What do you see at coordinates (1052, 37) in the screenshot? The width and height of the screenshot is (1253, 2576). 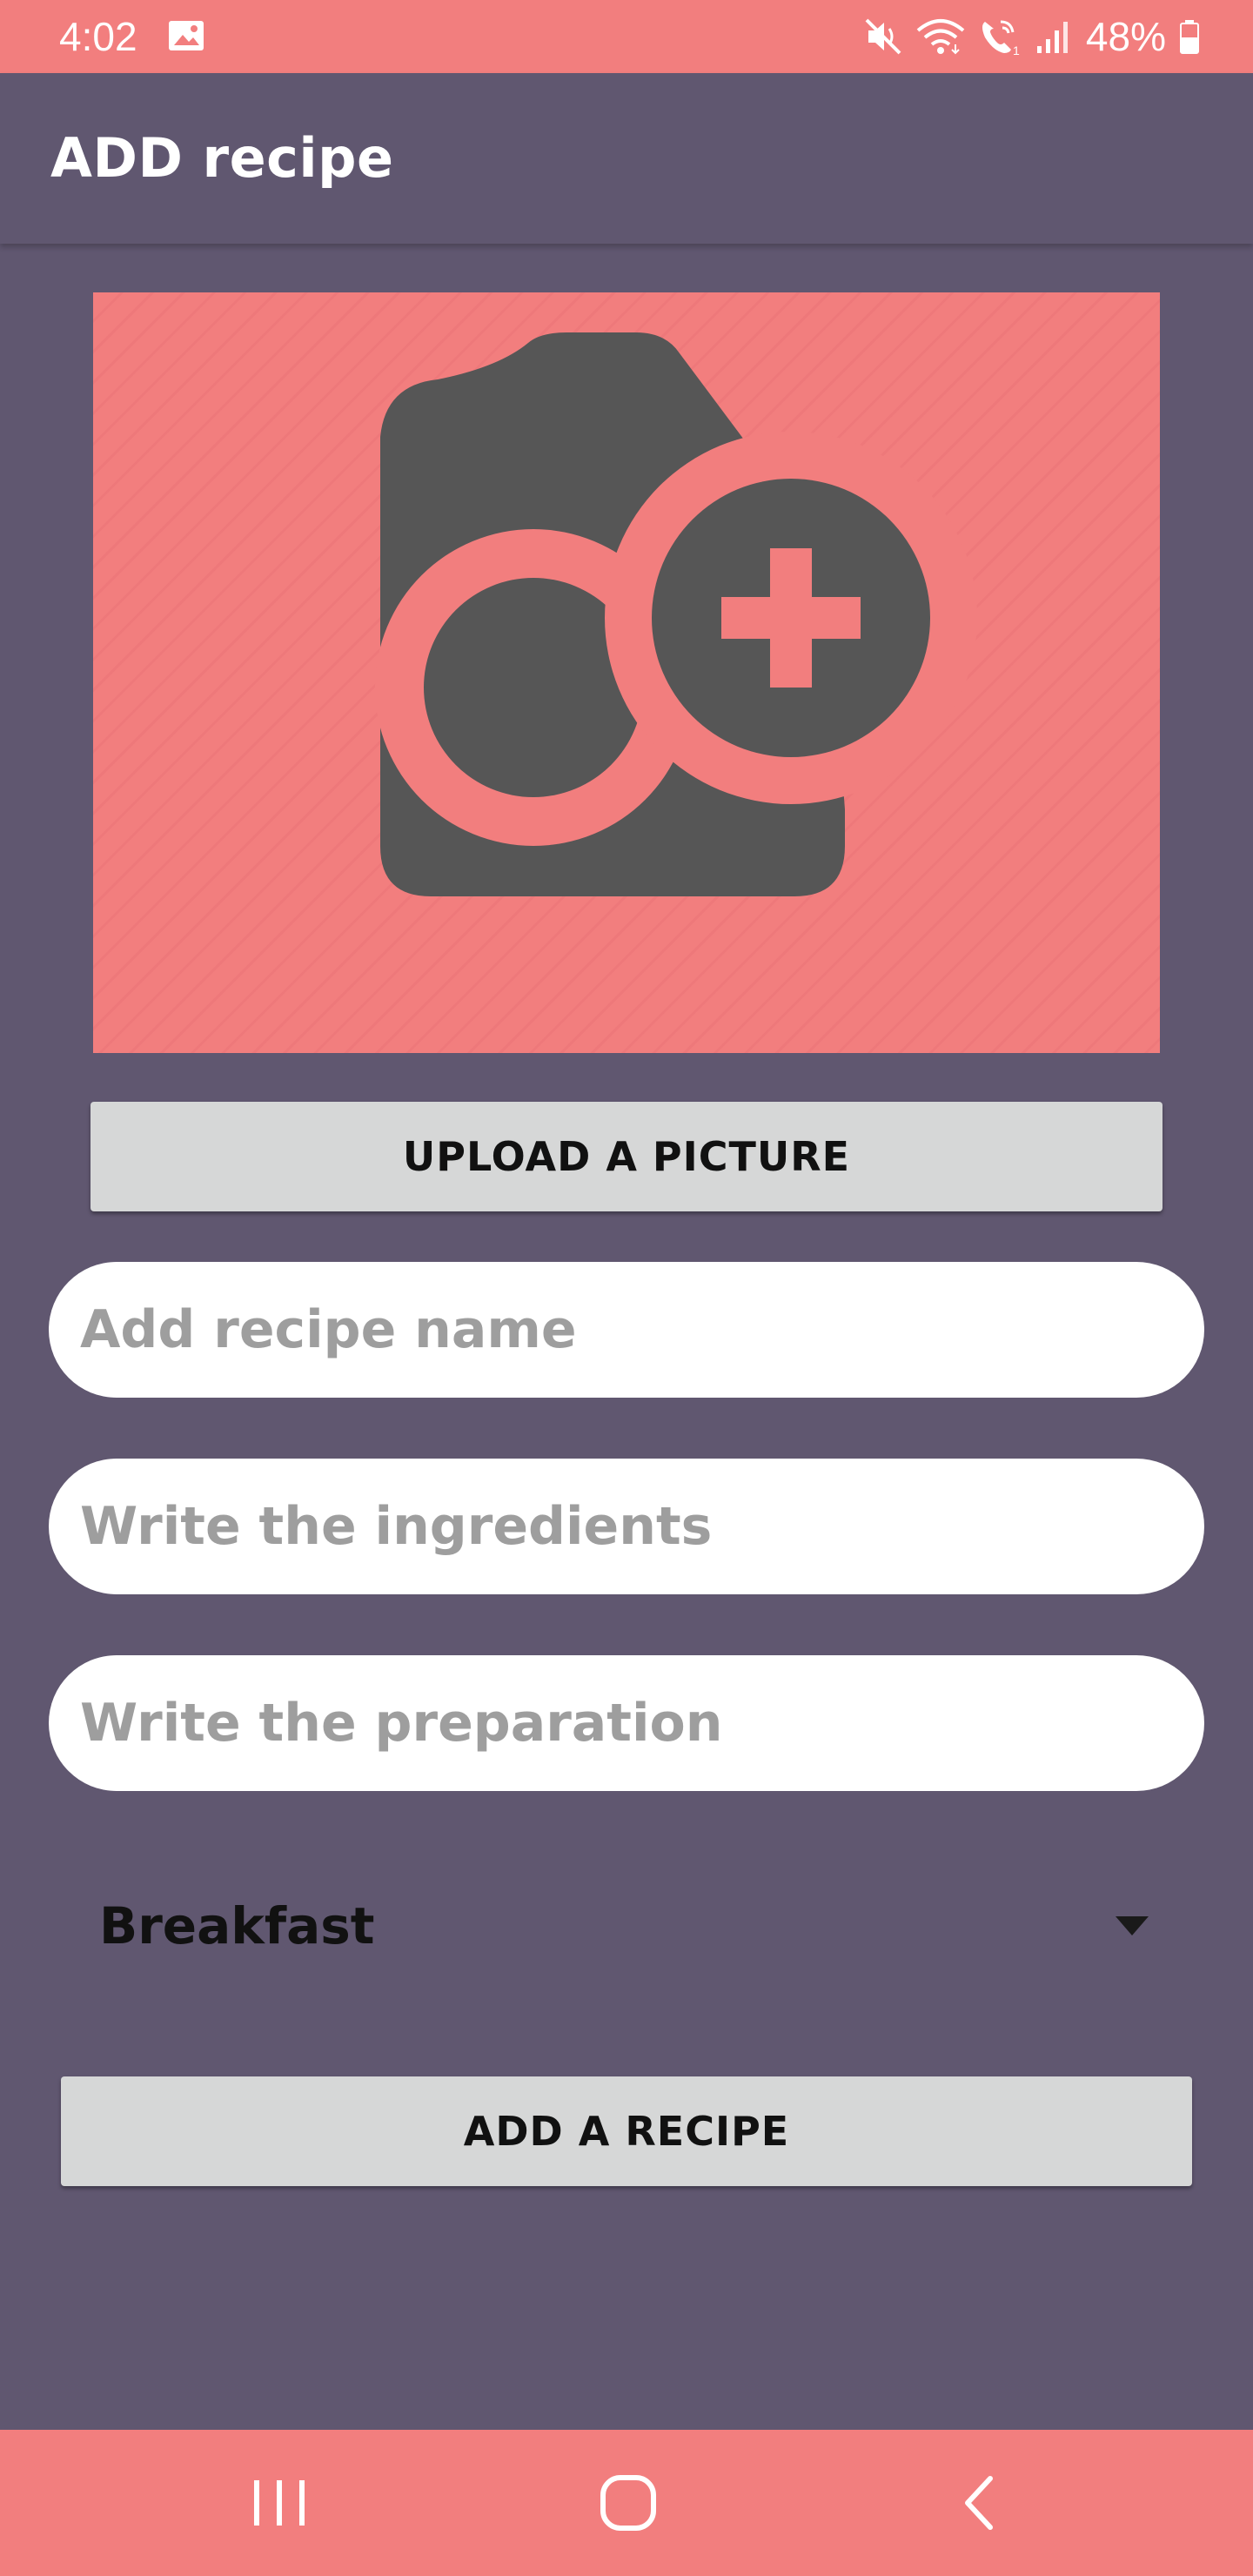 I see `signal-icon` at bounding box center [1052, 37].